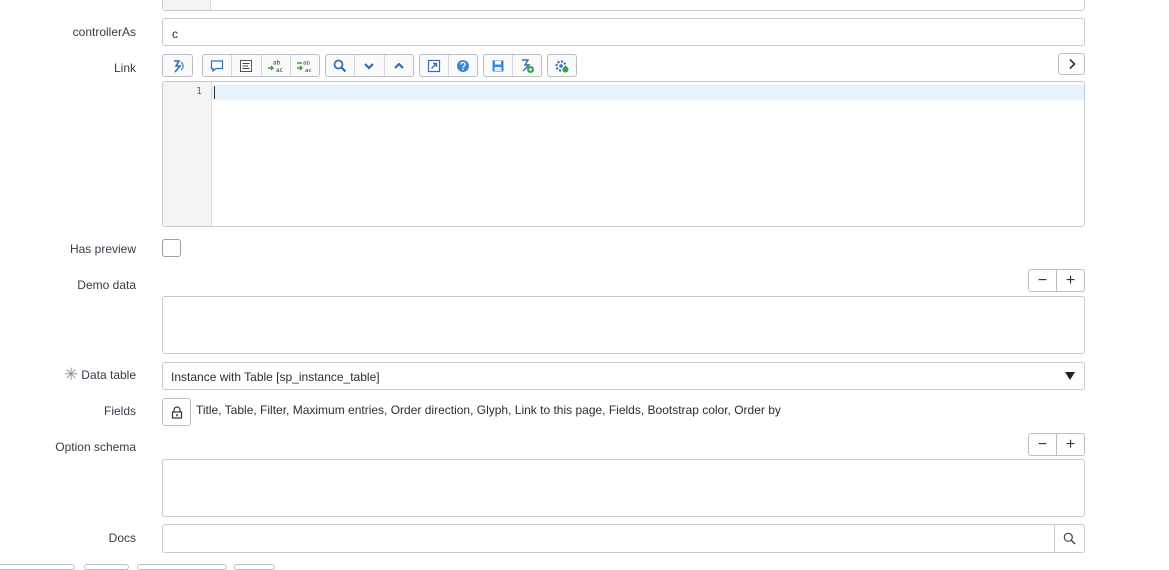 This screenshot has height=570, width=1169. I want to click on fold-down-button, so click(370, 65).